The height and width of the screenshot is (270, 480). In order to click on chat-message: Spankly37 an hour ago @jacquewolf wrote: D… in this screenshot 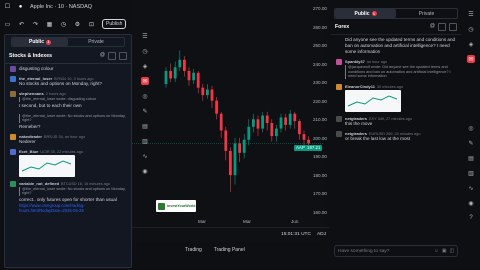, I will do `click(396, 69)`.